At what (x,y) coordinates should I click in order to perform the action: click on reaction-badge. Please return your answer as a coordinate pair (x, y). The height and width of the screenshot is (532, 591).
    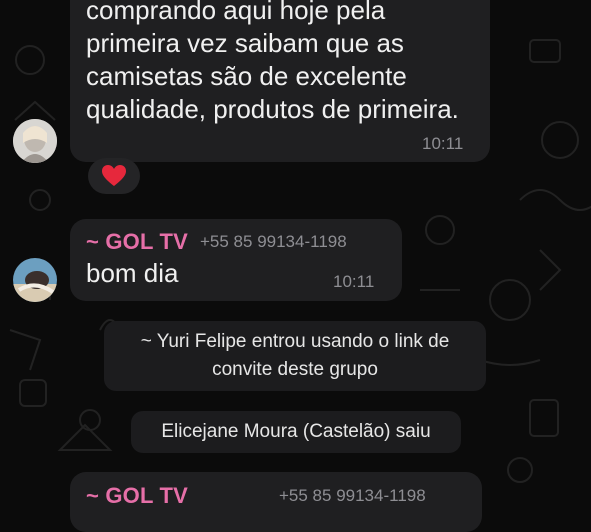
    Looking at the image, I should click on (114, 176).